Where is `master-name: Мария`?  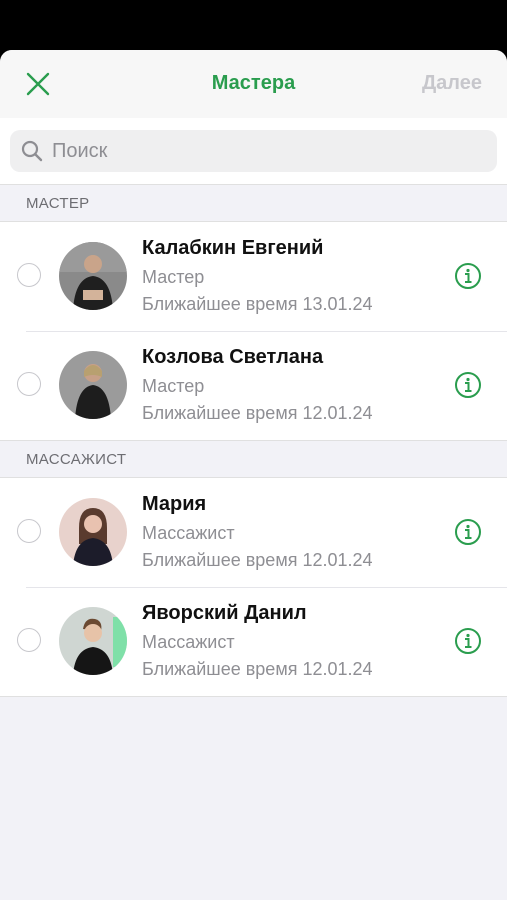
master-name: Мария is located at coordinates (174, 504).